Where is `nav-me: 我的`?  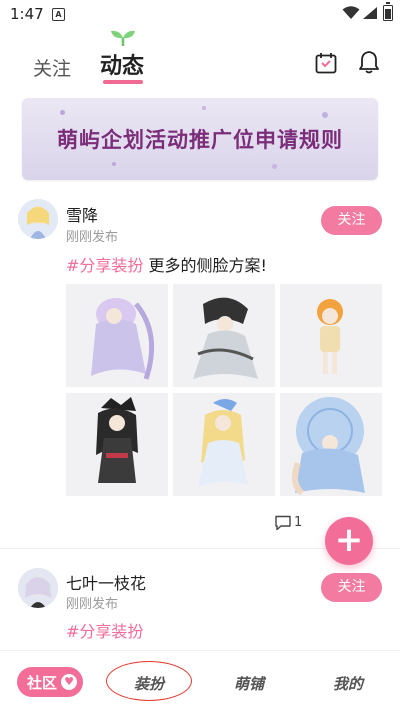 nav-me: 我的 is located at coordinates (348, 683).